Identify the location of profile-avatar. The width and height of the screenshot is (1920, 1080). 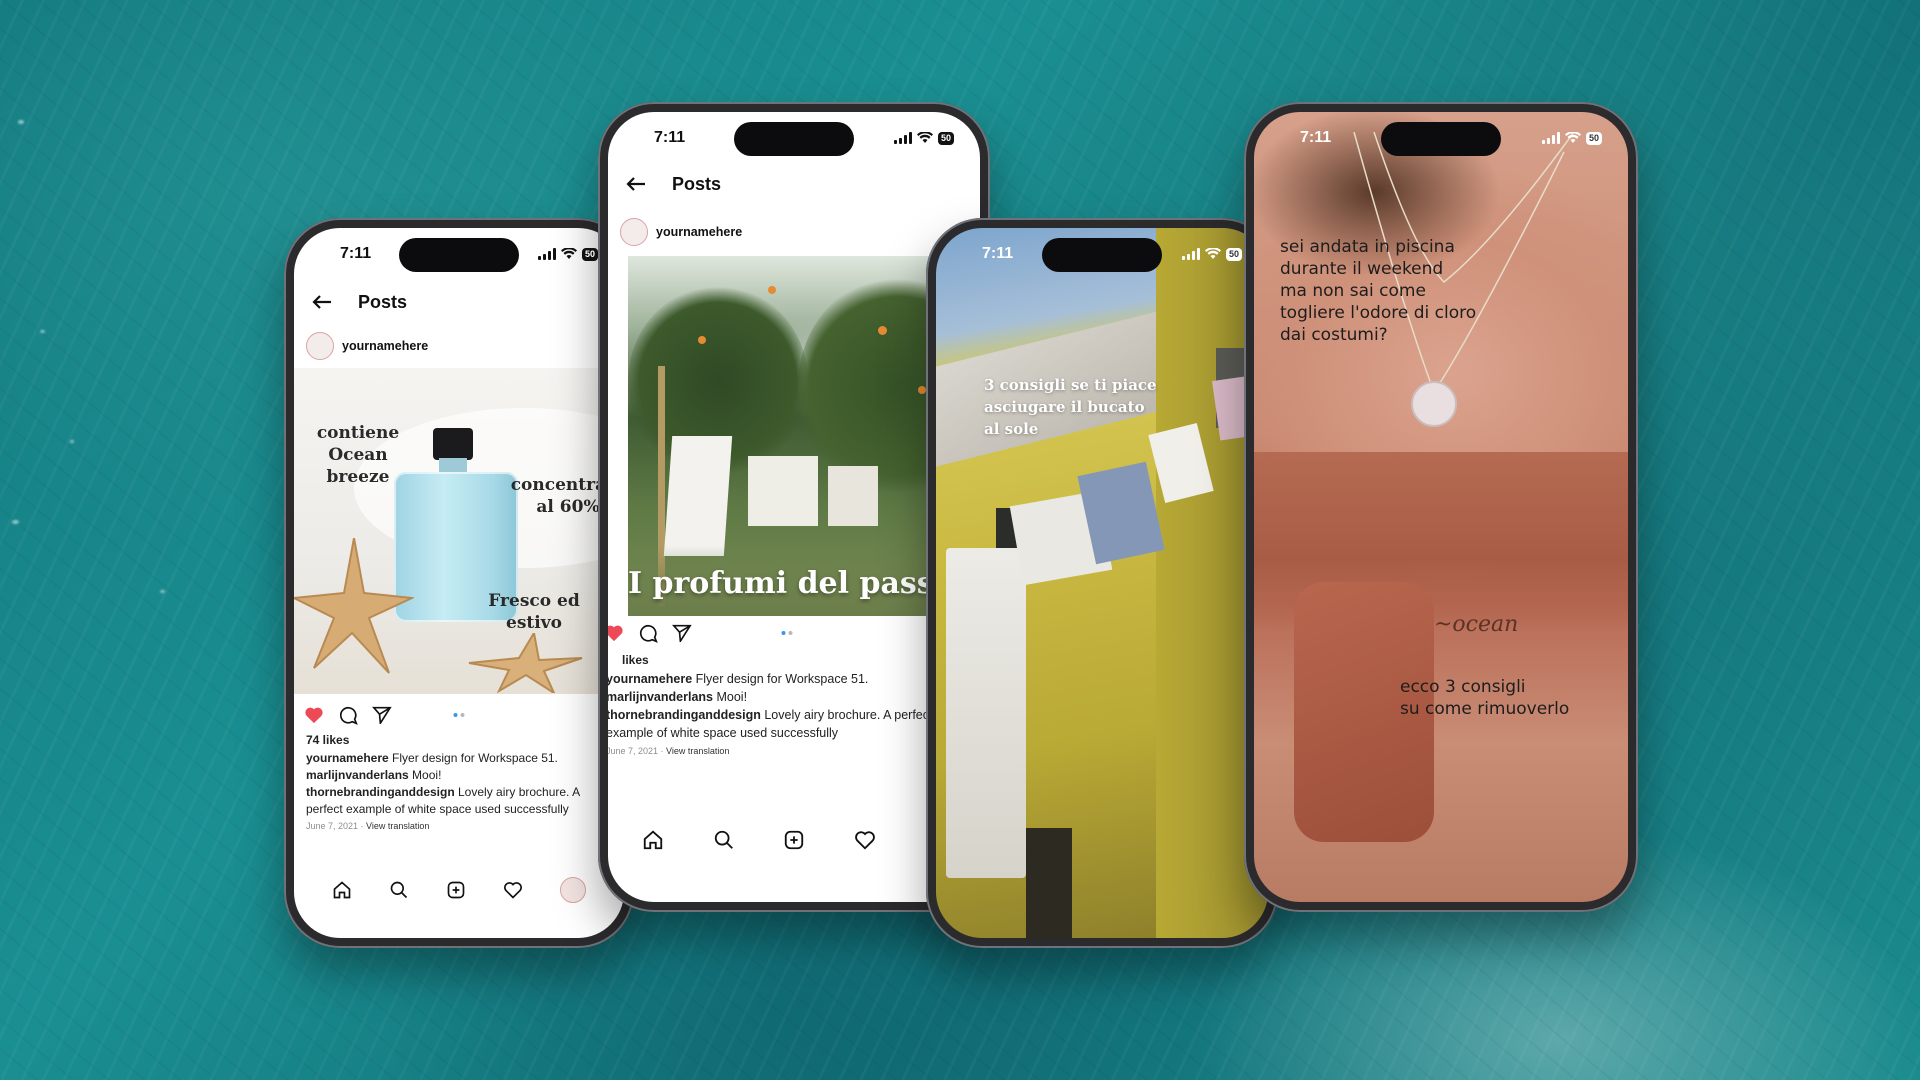
(572, 890).